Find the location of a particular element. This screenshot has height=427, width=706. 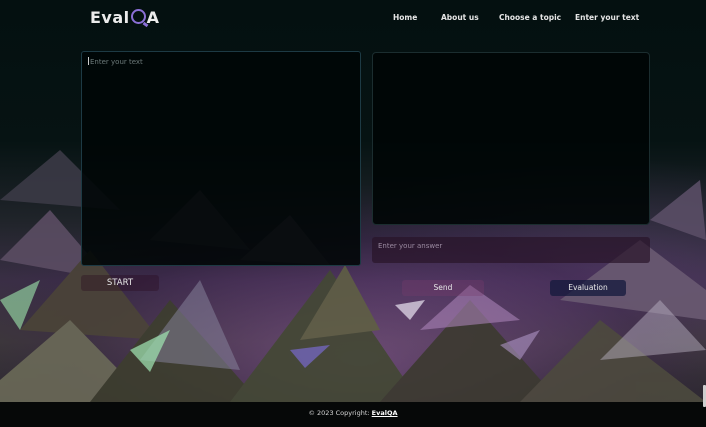

send-button: Send is located at coordinates (443, 288).